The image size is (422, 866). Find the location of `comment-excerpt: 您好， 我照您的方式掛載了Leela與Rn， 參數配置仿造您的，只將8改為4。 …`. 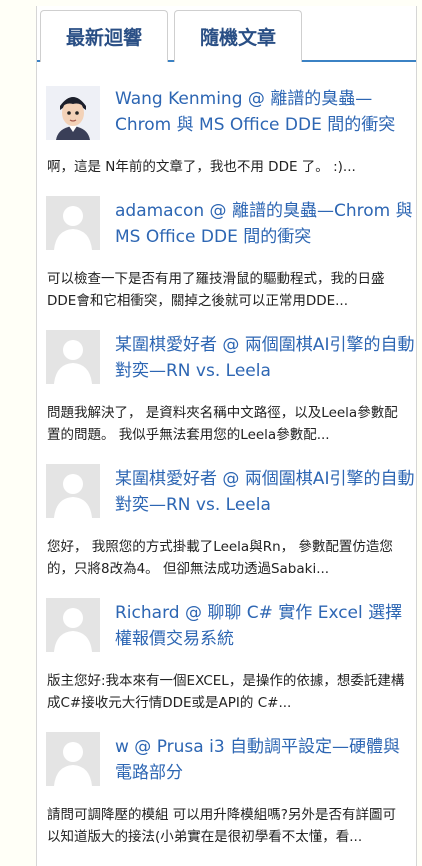

comment-excerpt: 您好， 我照您的方式掛載了Leela與Rn， 參數配置仿造您的，只將8改為4。 … is located at coordinates (220, 558).